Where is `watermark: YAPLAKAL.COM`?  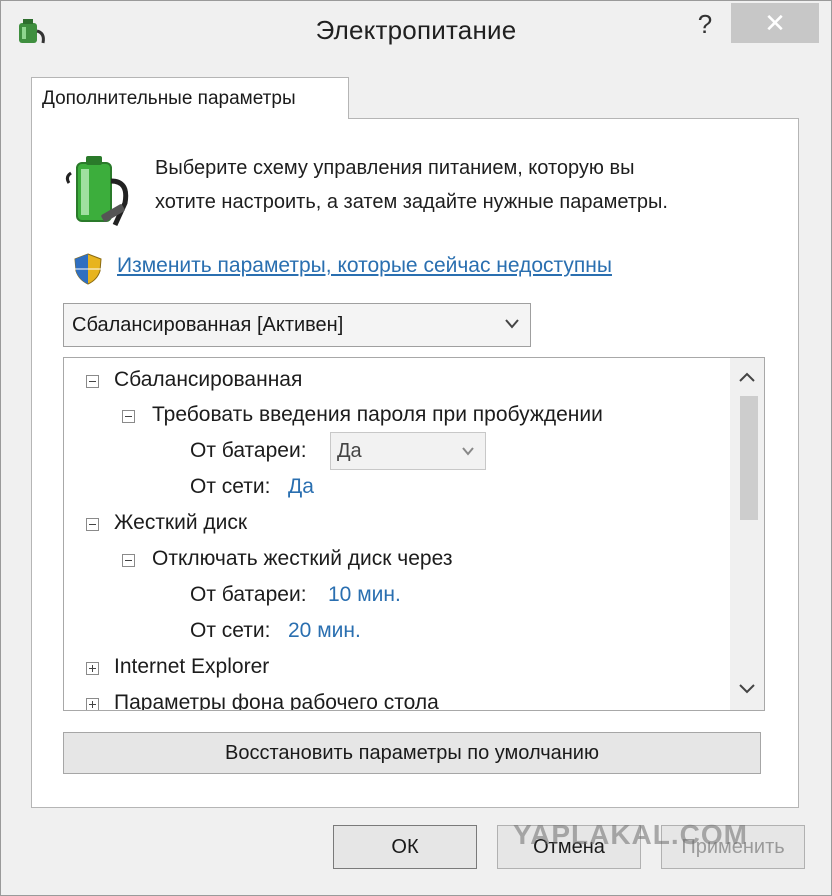
watermark: YAPLAKAL.COM is located at coordinates (630, 834).